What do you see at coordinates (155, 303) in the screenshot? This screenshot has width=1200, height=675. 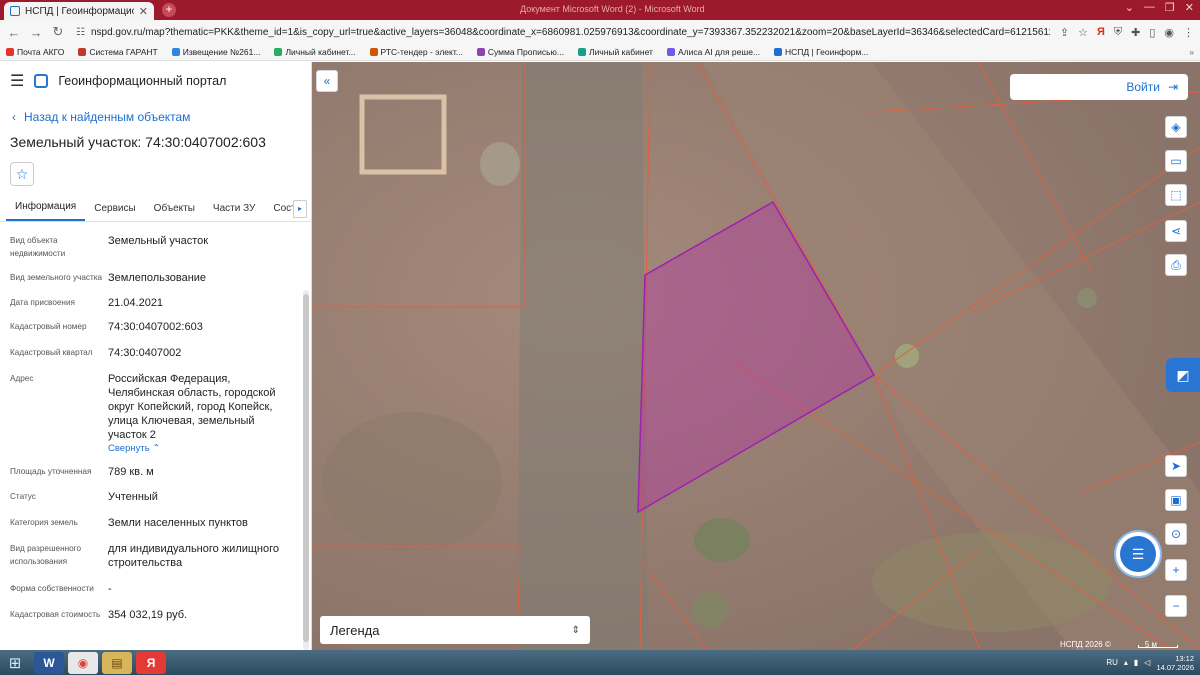 I see `attribute-row: Дата присвоения 21.04.2021` at bounding box center [155, 303].